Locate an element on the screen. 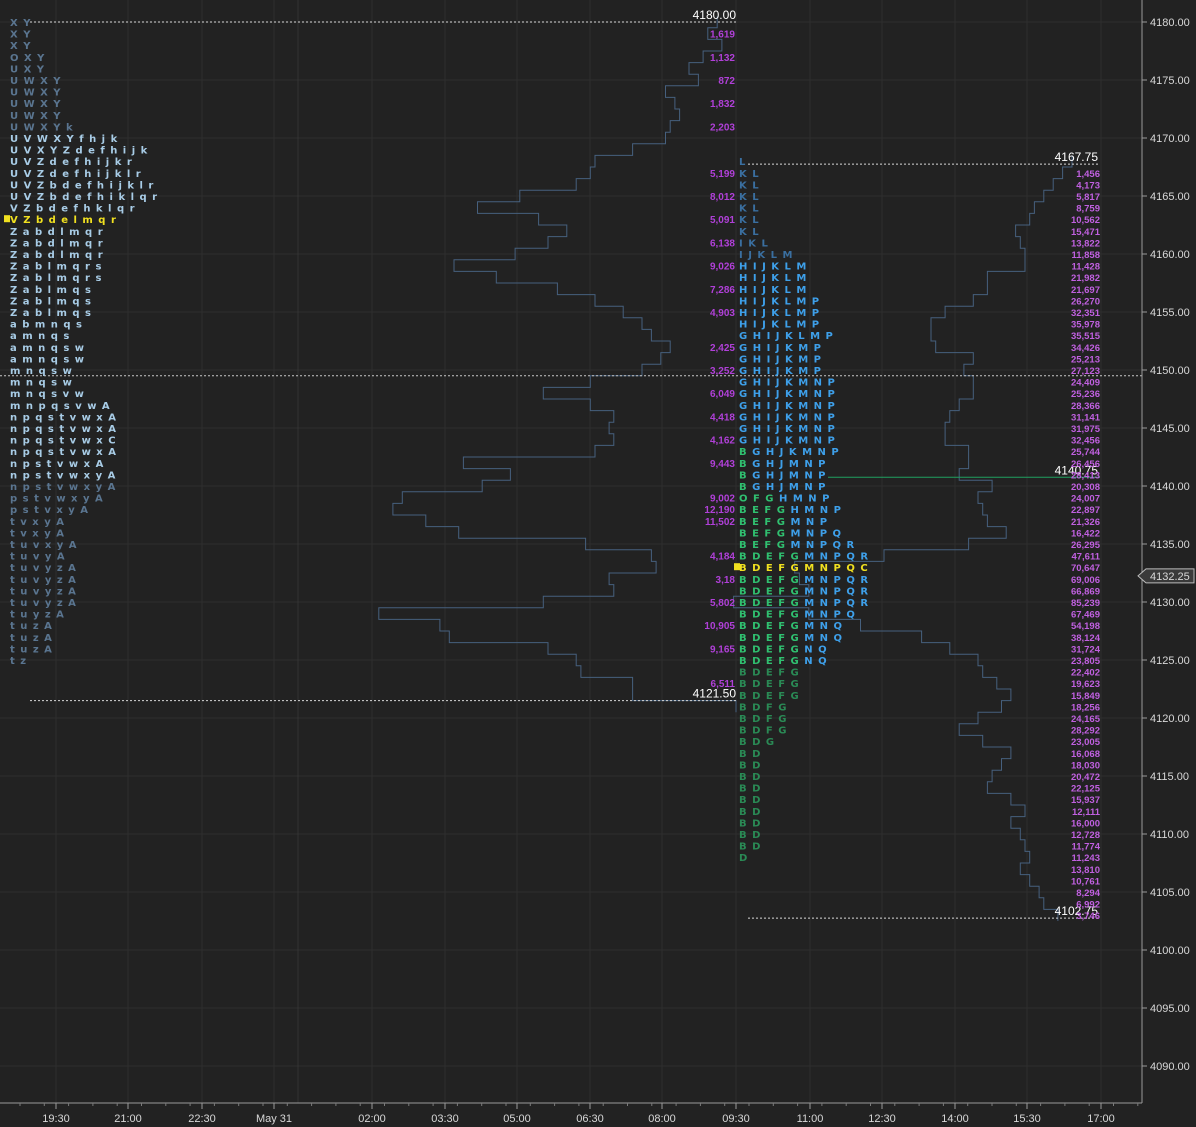  rth-tpo-row: B D F G is located at coordinates (763, 707).